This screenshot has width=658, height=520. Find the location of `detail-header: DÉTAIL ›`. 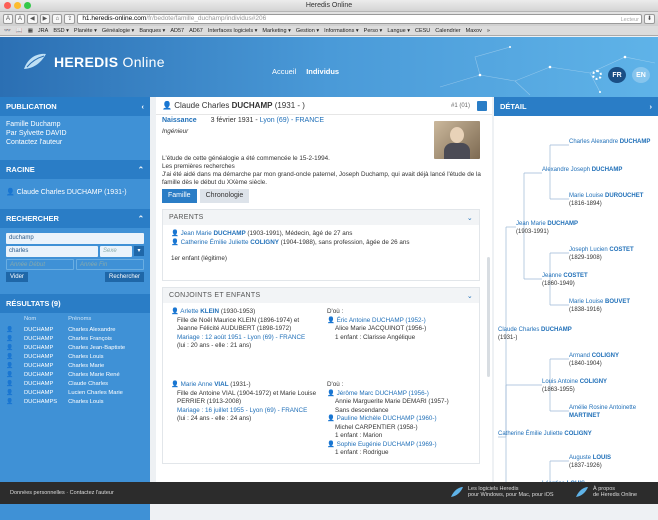

detail-header: DÉTAIL › is located at coordinates (576, 106).